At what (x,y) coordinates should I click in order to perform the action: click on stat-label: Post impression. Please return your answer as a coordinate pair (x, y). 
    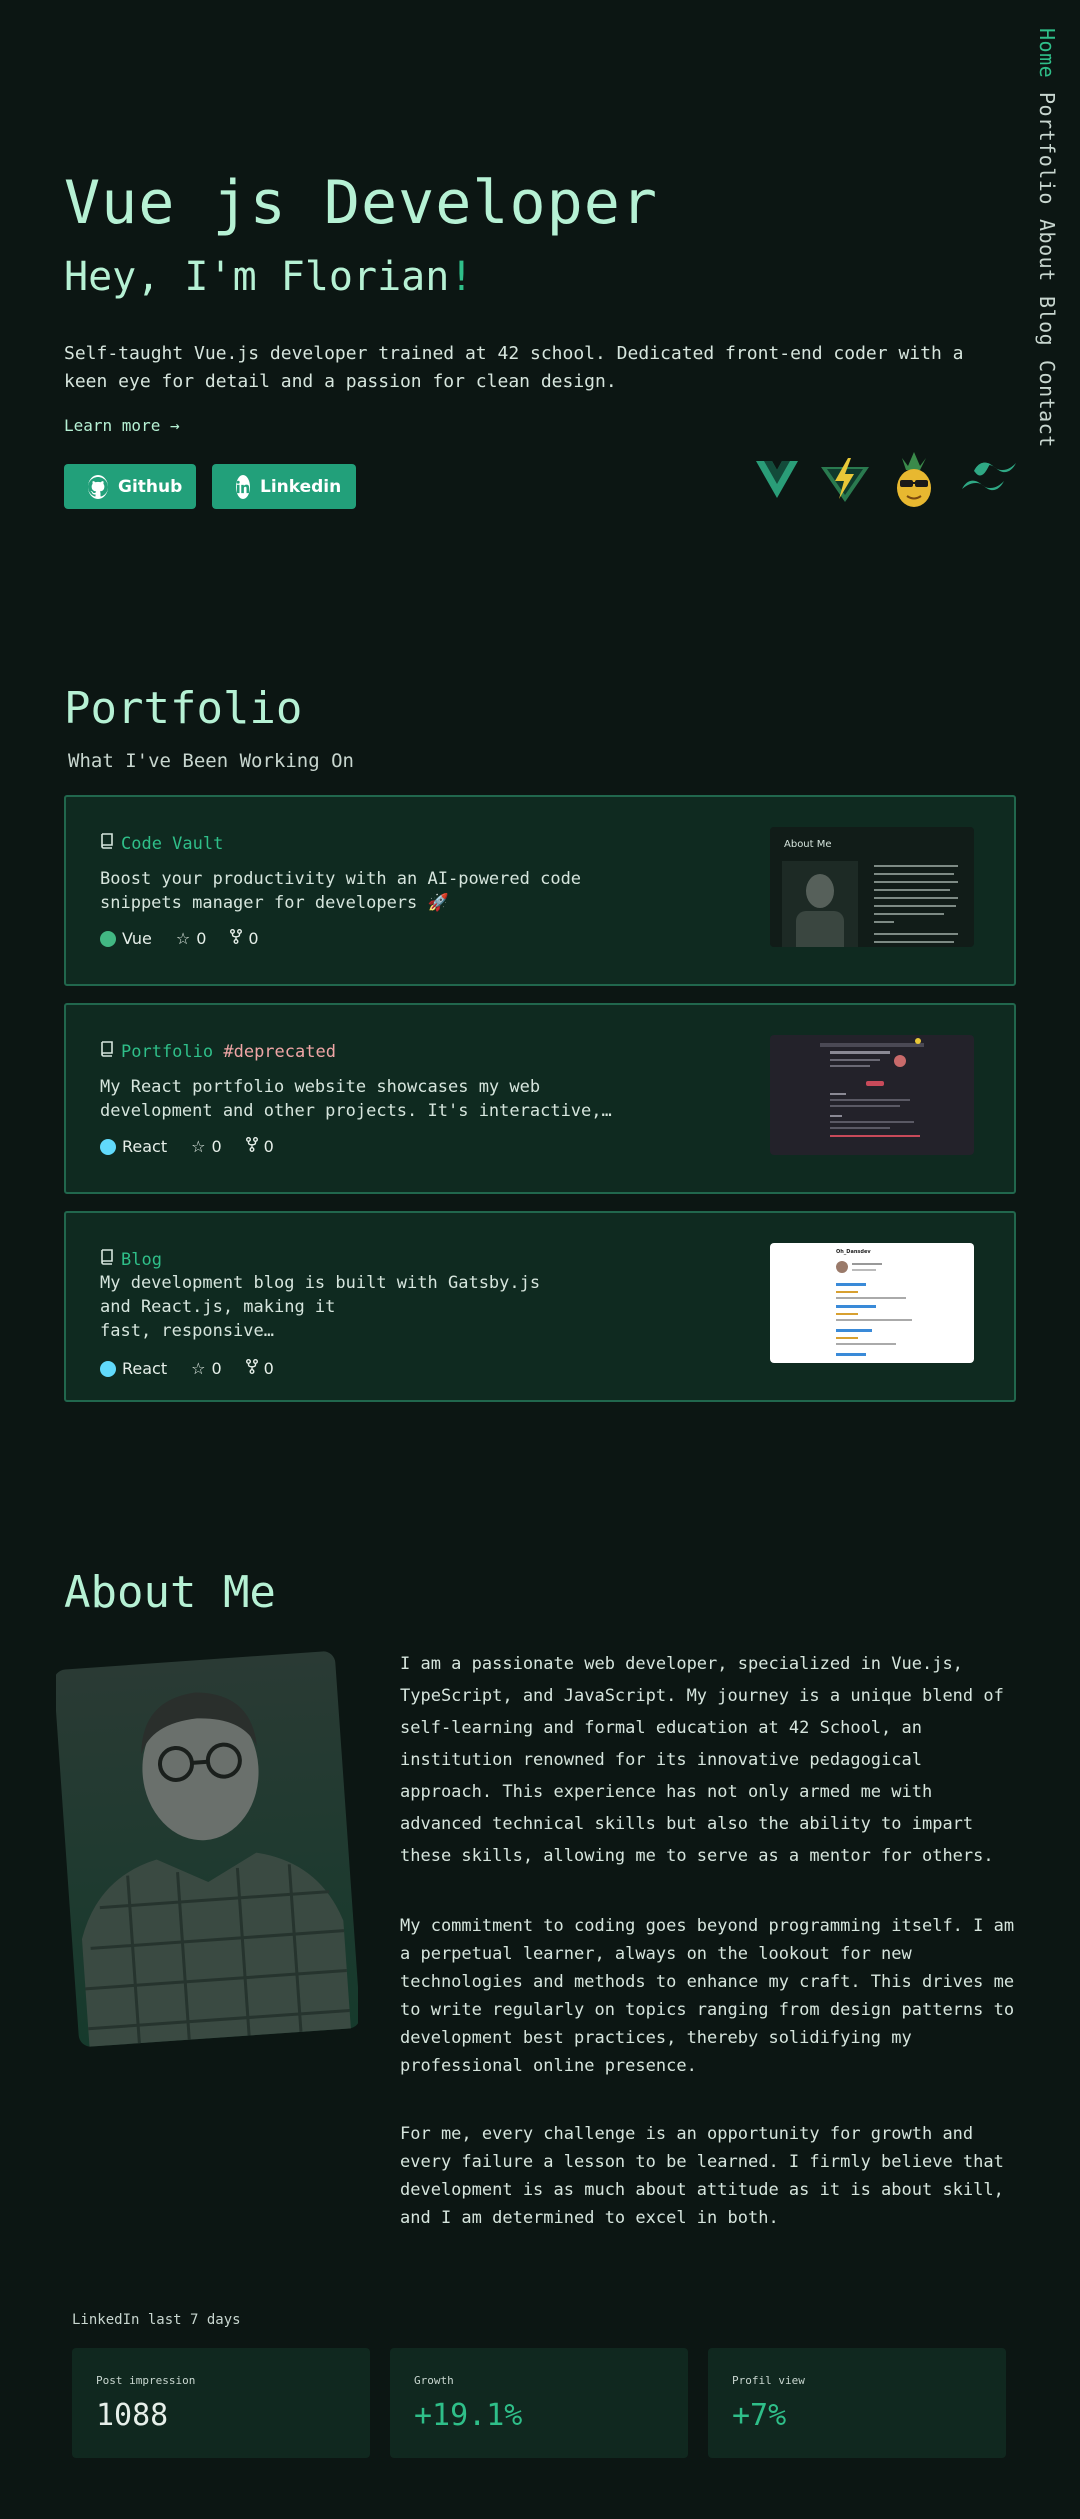
    Looking at the image, I should click on (146, 2380).